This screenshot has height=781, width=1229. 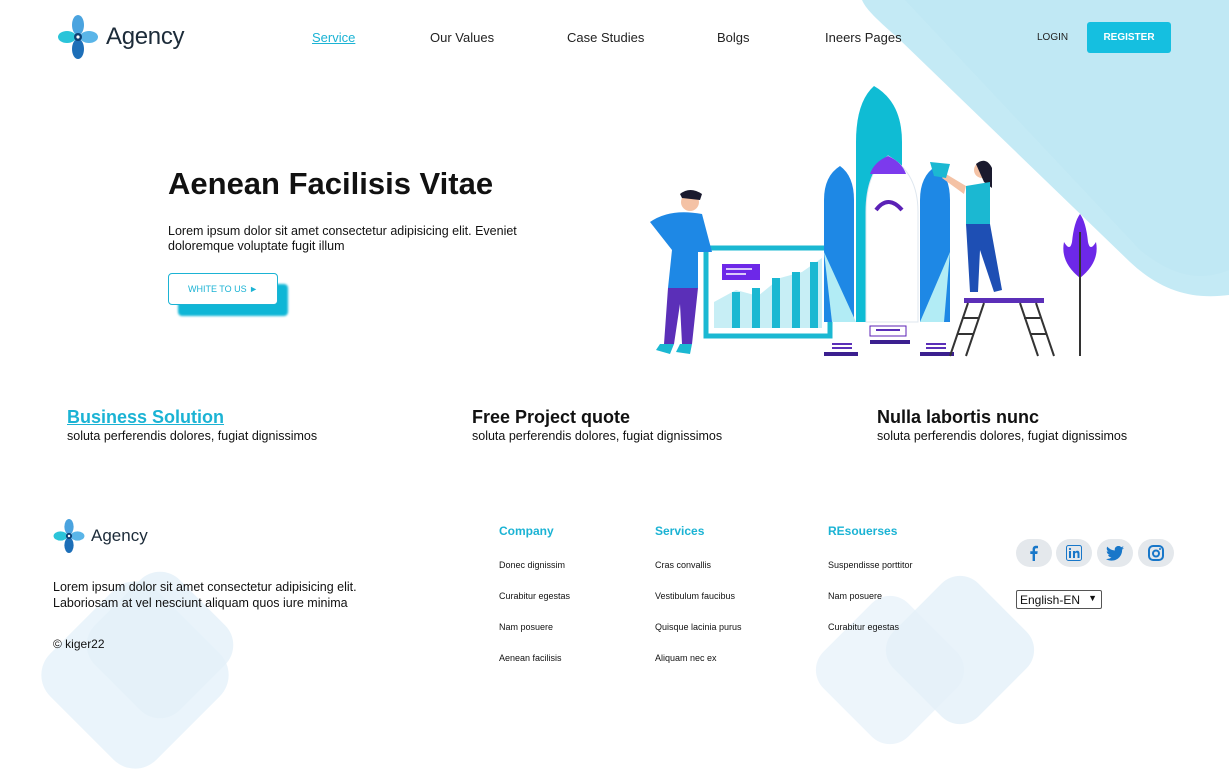 I want to click on register-button: REGISTER, so click(x=1129, y=37).